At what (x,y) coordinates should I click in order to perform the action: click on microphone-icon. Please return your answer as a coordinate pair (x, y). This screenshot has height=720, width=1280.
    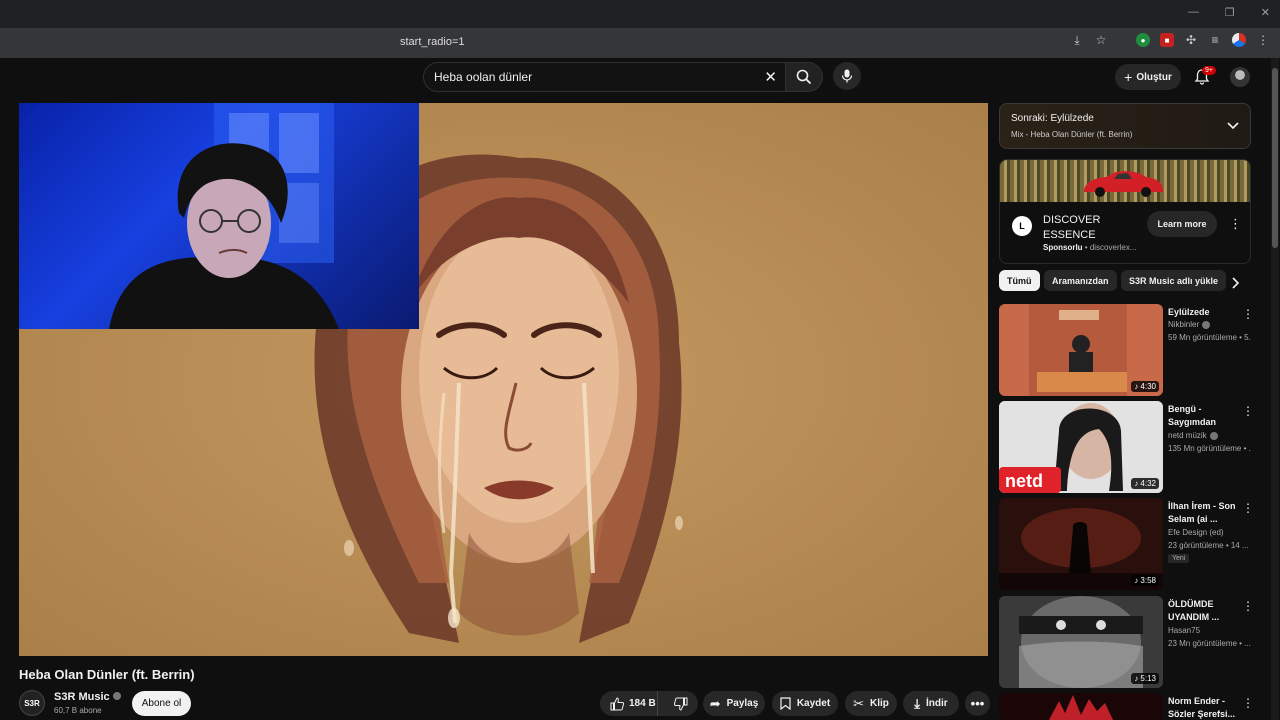
    Looking at the image, I should click on (847, 76).